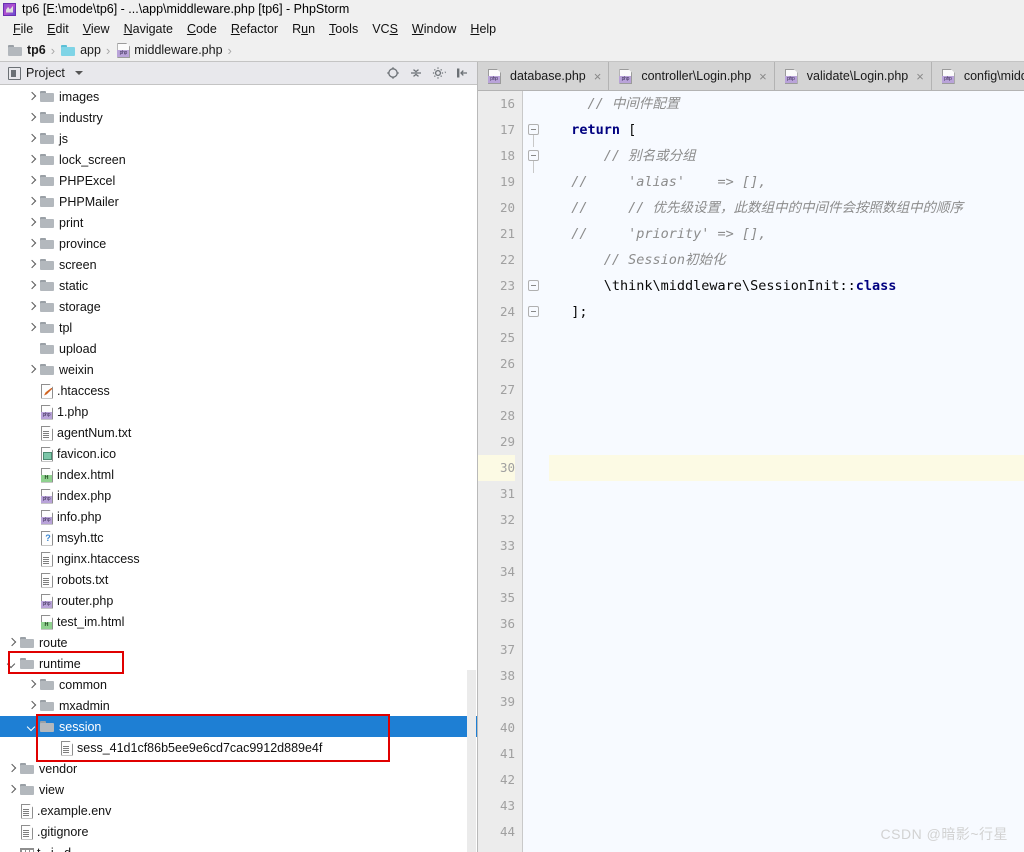 The height and width of the screenshot is (852, 1024). What do you see at coordinates (238, 264) in the screenshot?
I see `tree-row: screen` at bounding box center [238, 264].